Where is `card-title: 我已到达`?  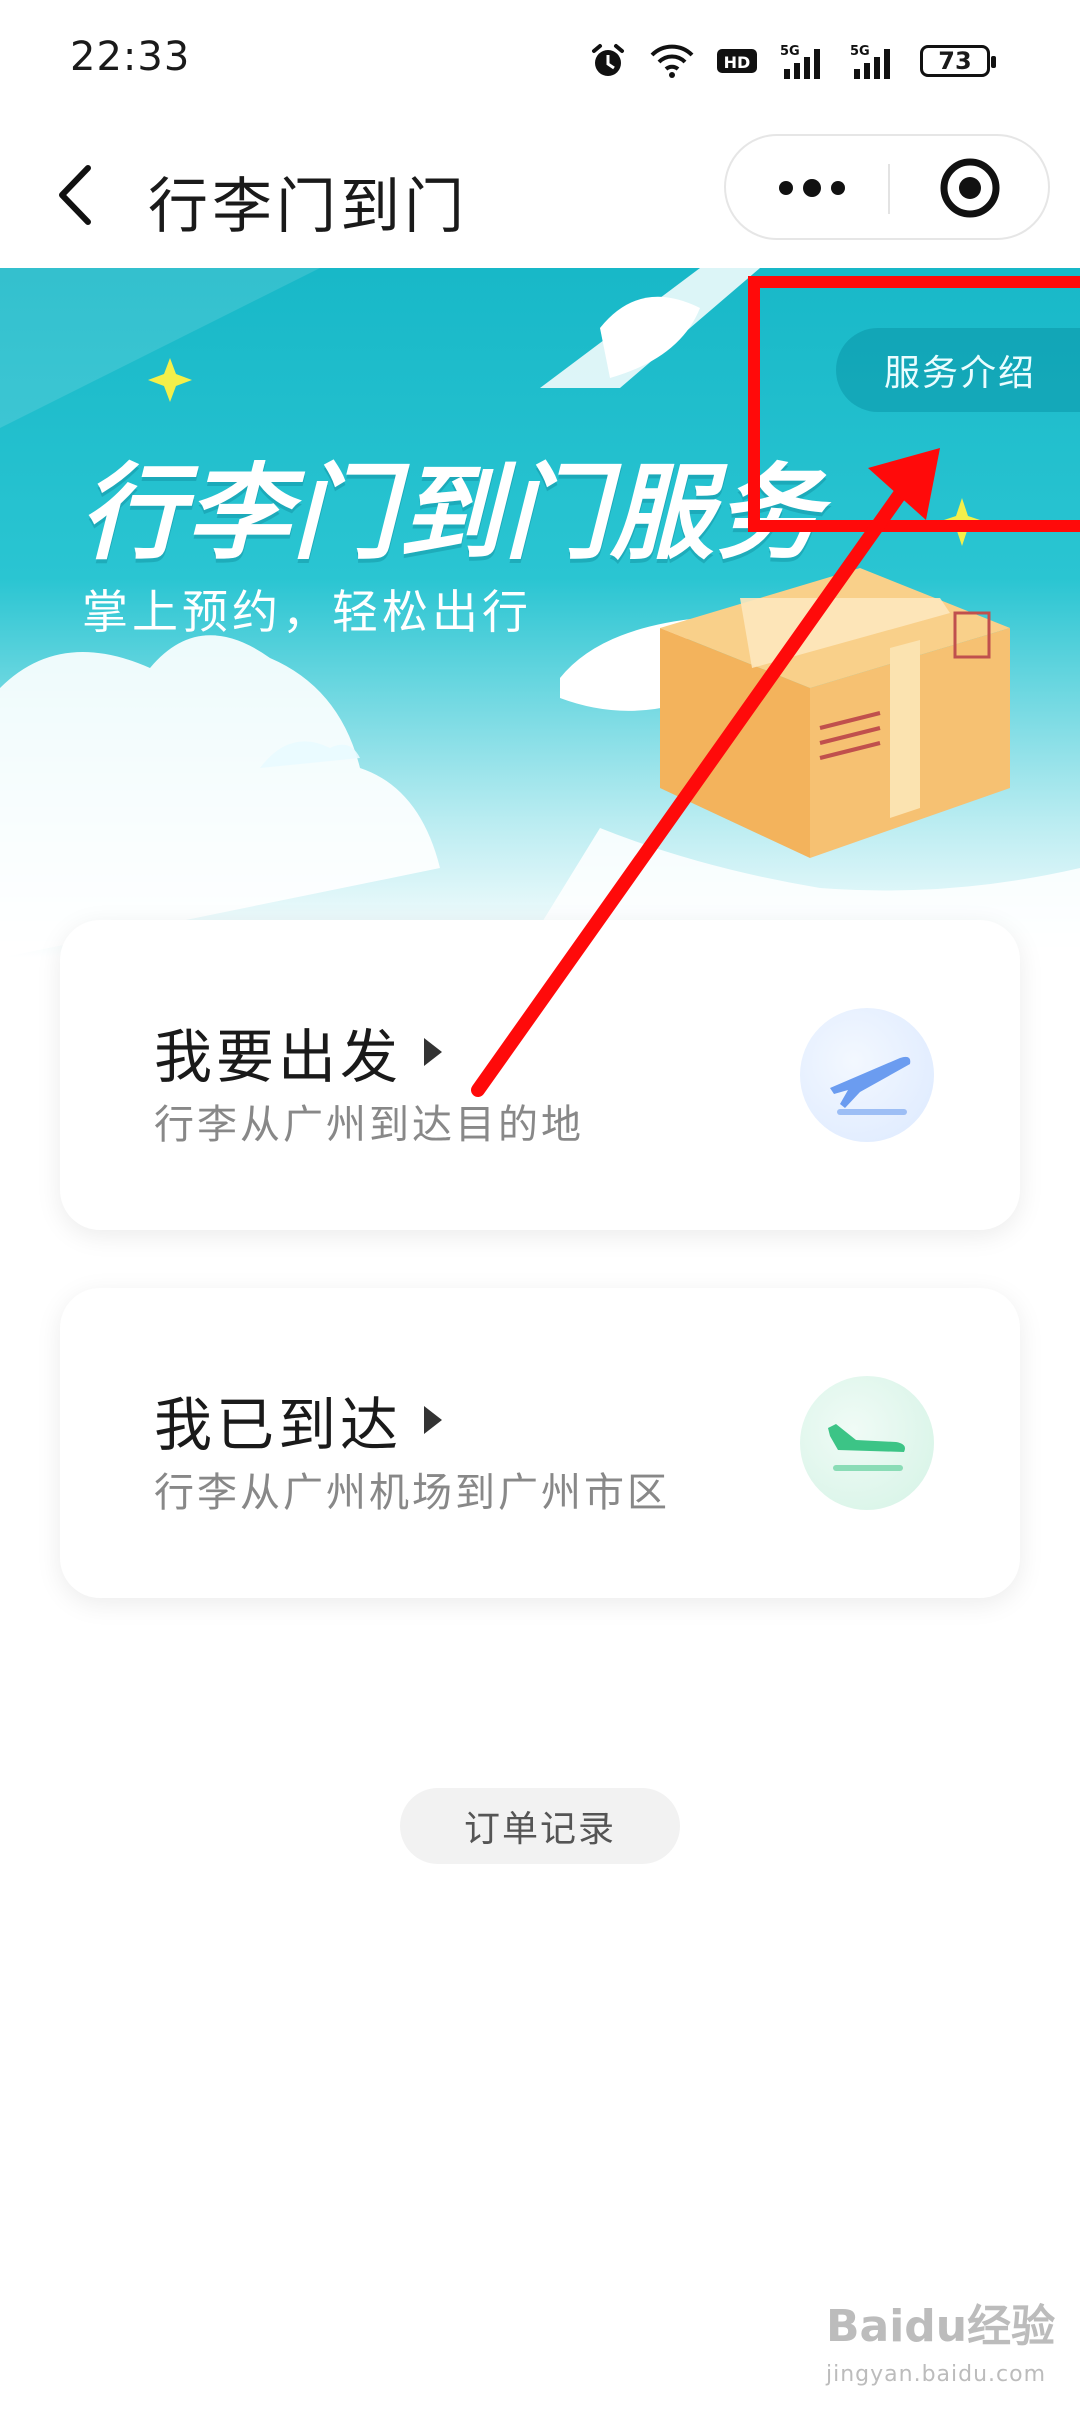
card-title: 我已到达 is located at coordinates (298, 1420).